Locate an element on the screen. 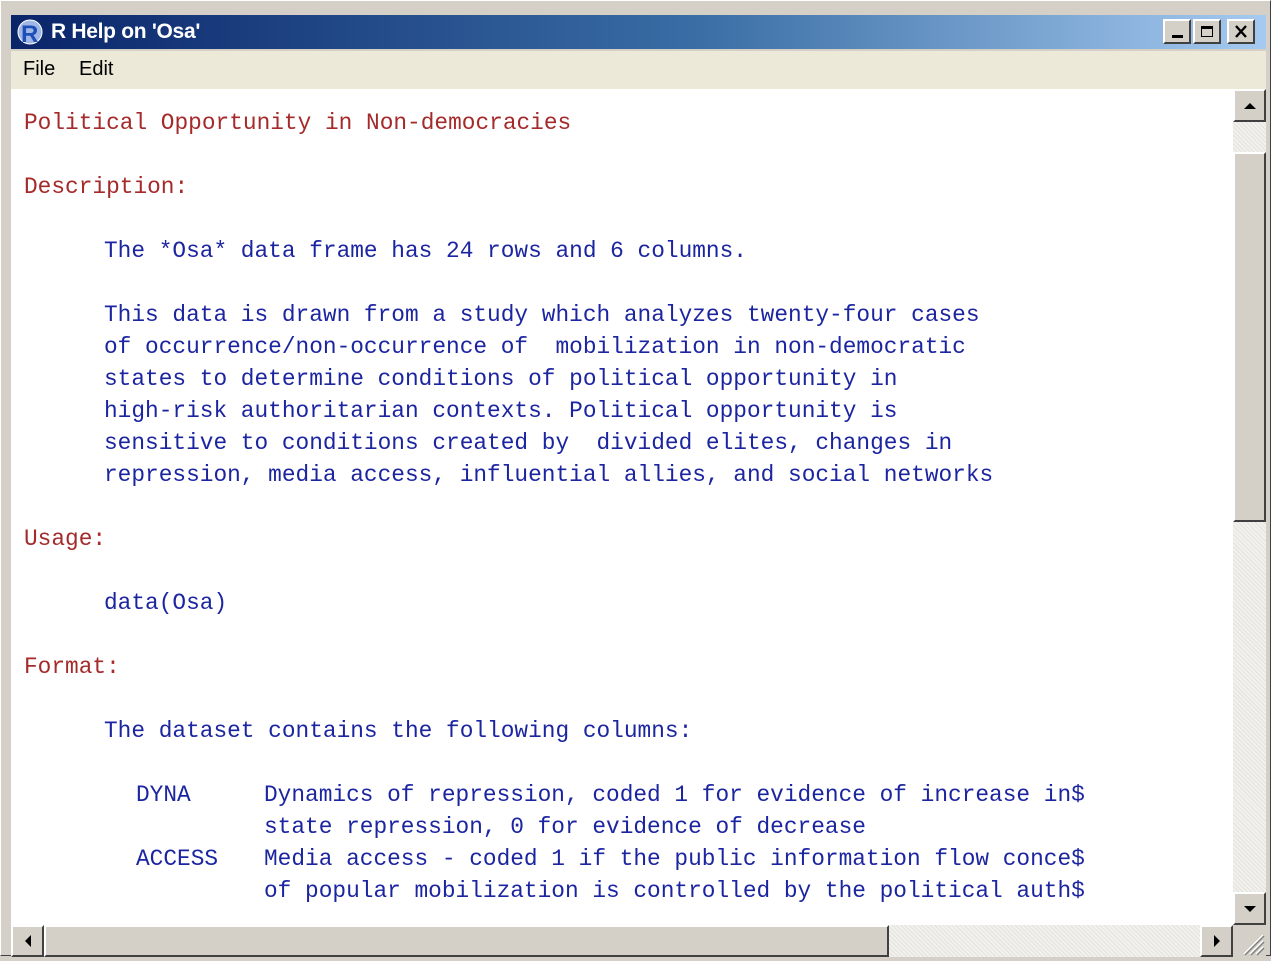  format-heading: Format: is located at coordinates (72, 667).